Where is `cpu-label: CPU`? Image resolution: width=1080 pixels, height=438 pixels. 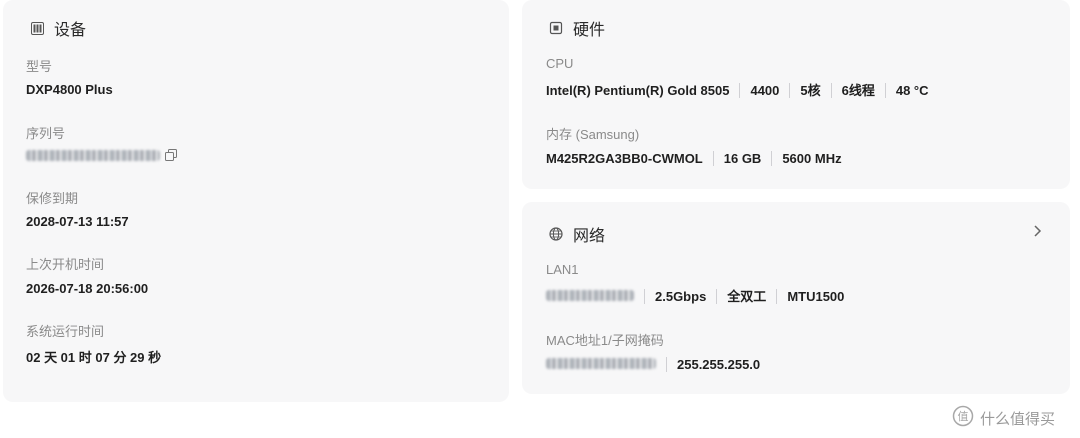 cpu-label: CPU is located at coordinates (560, 63).